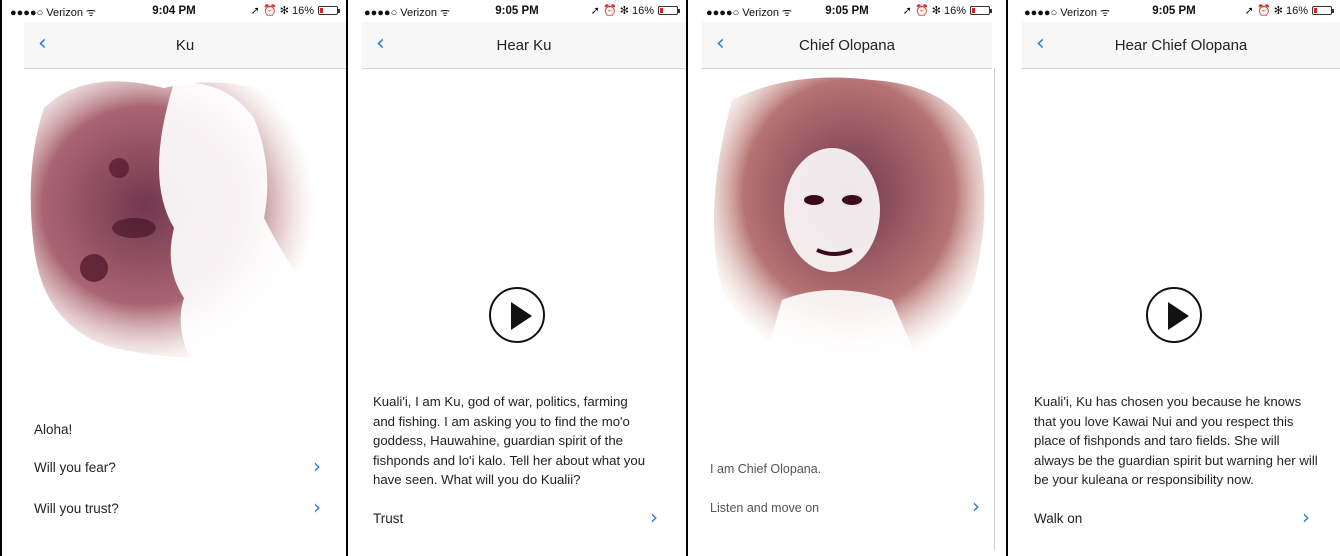 This screenshot has height=556, width=1340. What do you see at coordinates (766, 469) in the screenshot?
I see `intro-text: I am Chief Olopana.` at bounding box center [766, 469].